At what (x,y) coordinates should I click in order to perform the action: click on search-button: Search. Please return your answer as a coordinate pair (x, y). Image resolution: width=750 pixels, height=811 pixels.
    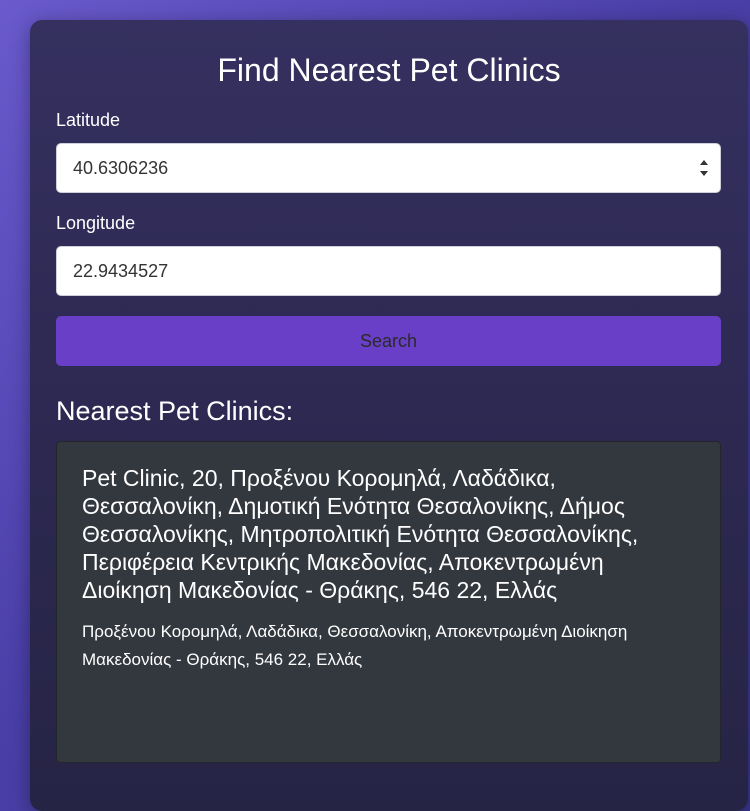
    Looking at the image, I should click on (388, 341).